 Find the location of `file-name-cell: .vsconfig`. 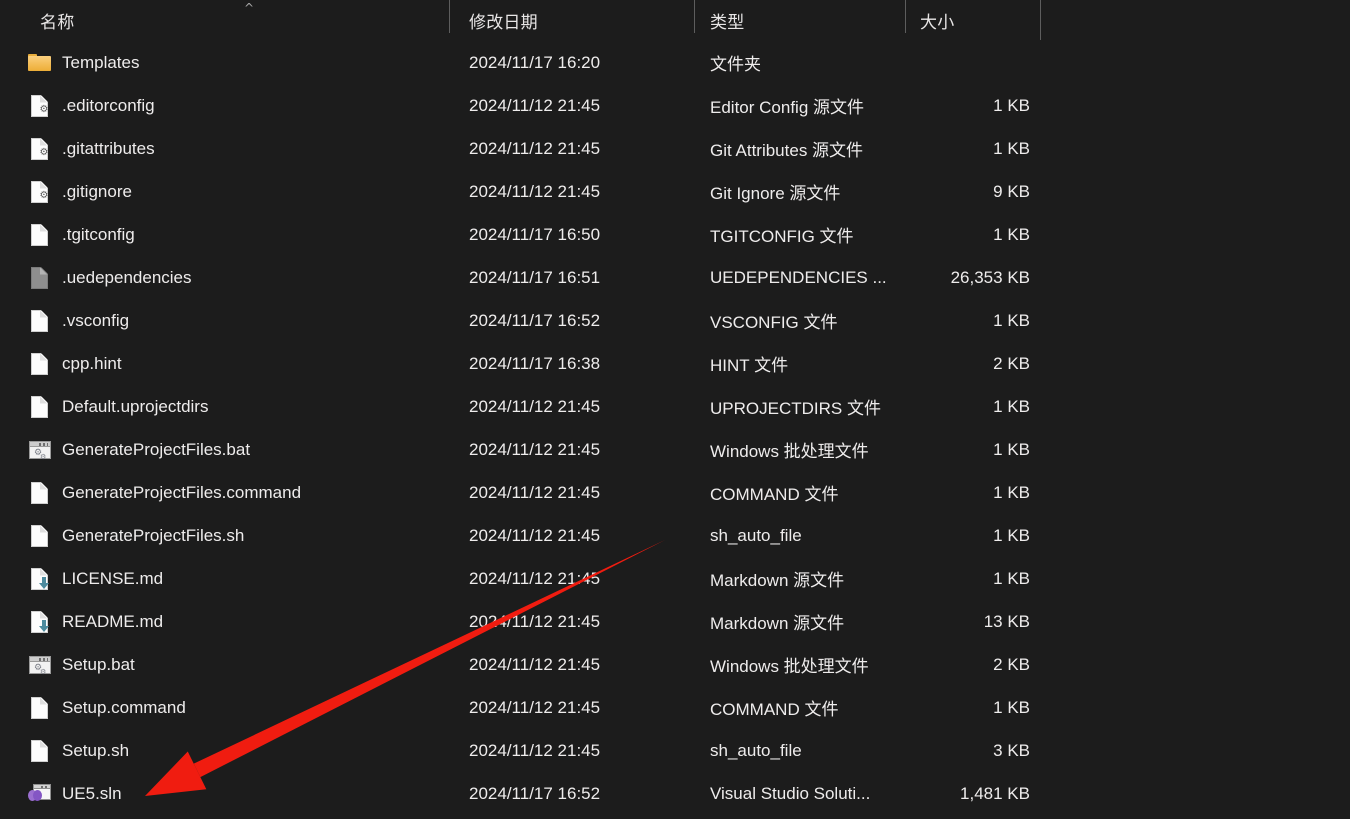

file-name-cell: .vsconfig is located at coordinates (78, 320).